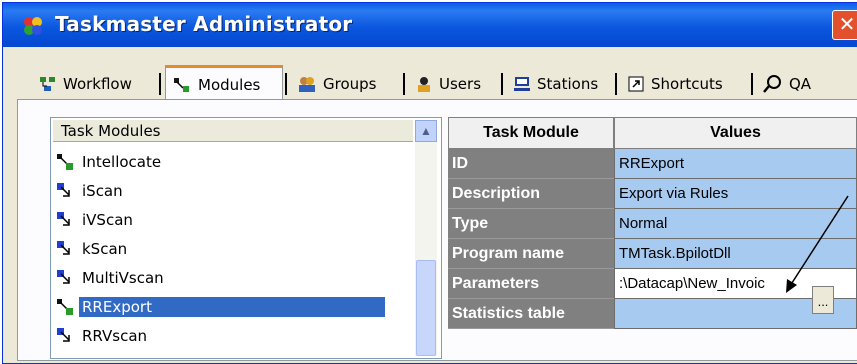 The height and width of the screenshot is (364, 857). Describe the element at coordinates (229, 84) in the screenshot. I see `tab-label: Modules` at that location.